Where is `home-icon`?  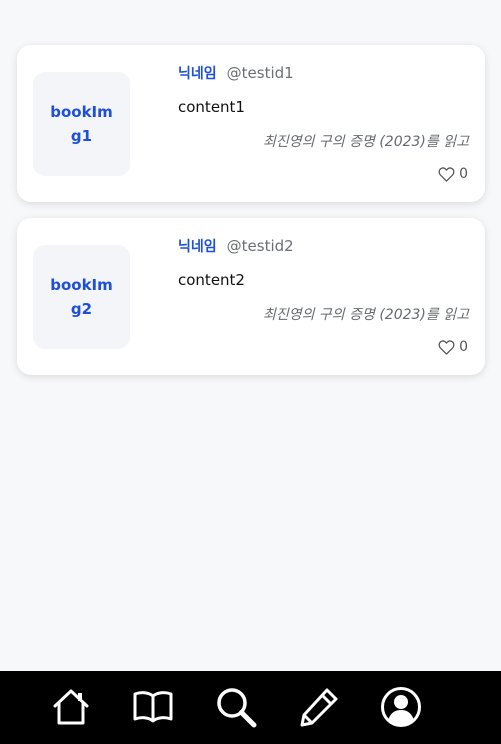
home-icon is located at coordinates (71, 707).